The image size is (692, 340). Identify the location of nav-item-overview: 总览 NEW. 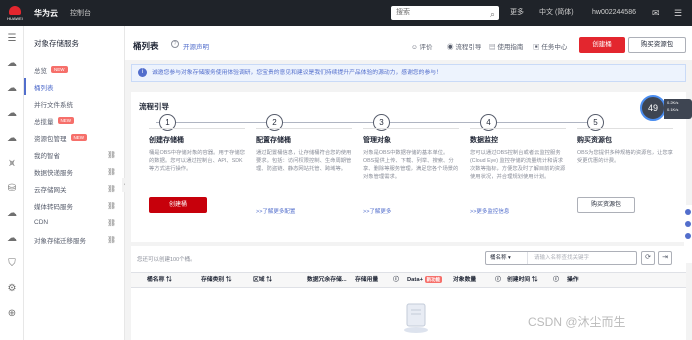
(74, 69).